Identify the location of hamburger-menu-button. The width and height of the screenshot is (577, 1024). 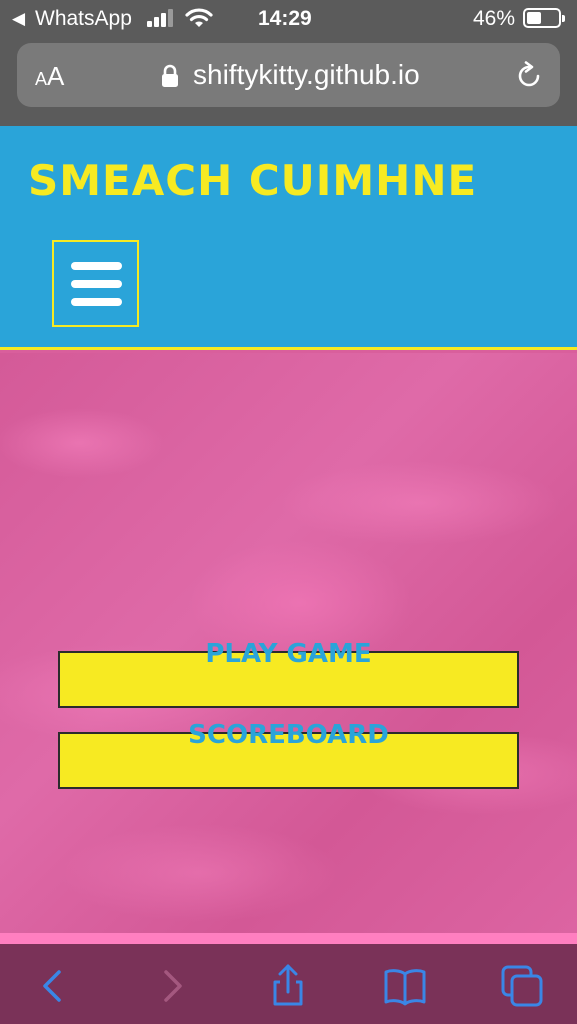
(95, 283).